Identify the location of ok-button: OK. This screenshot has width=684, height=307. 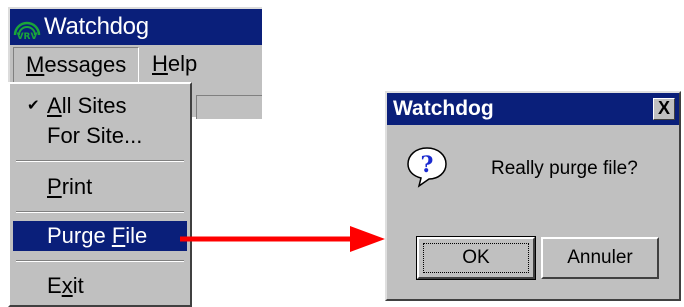
(476, 258).